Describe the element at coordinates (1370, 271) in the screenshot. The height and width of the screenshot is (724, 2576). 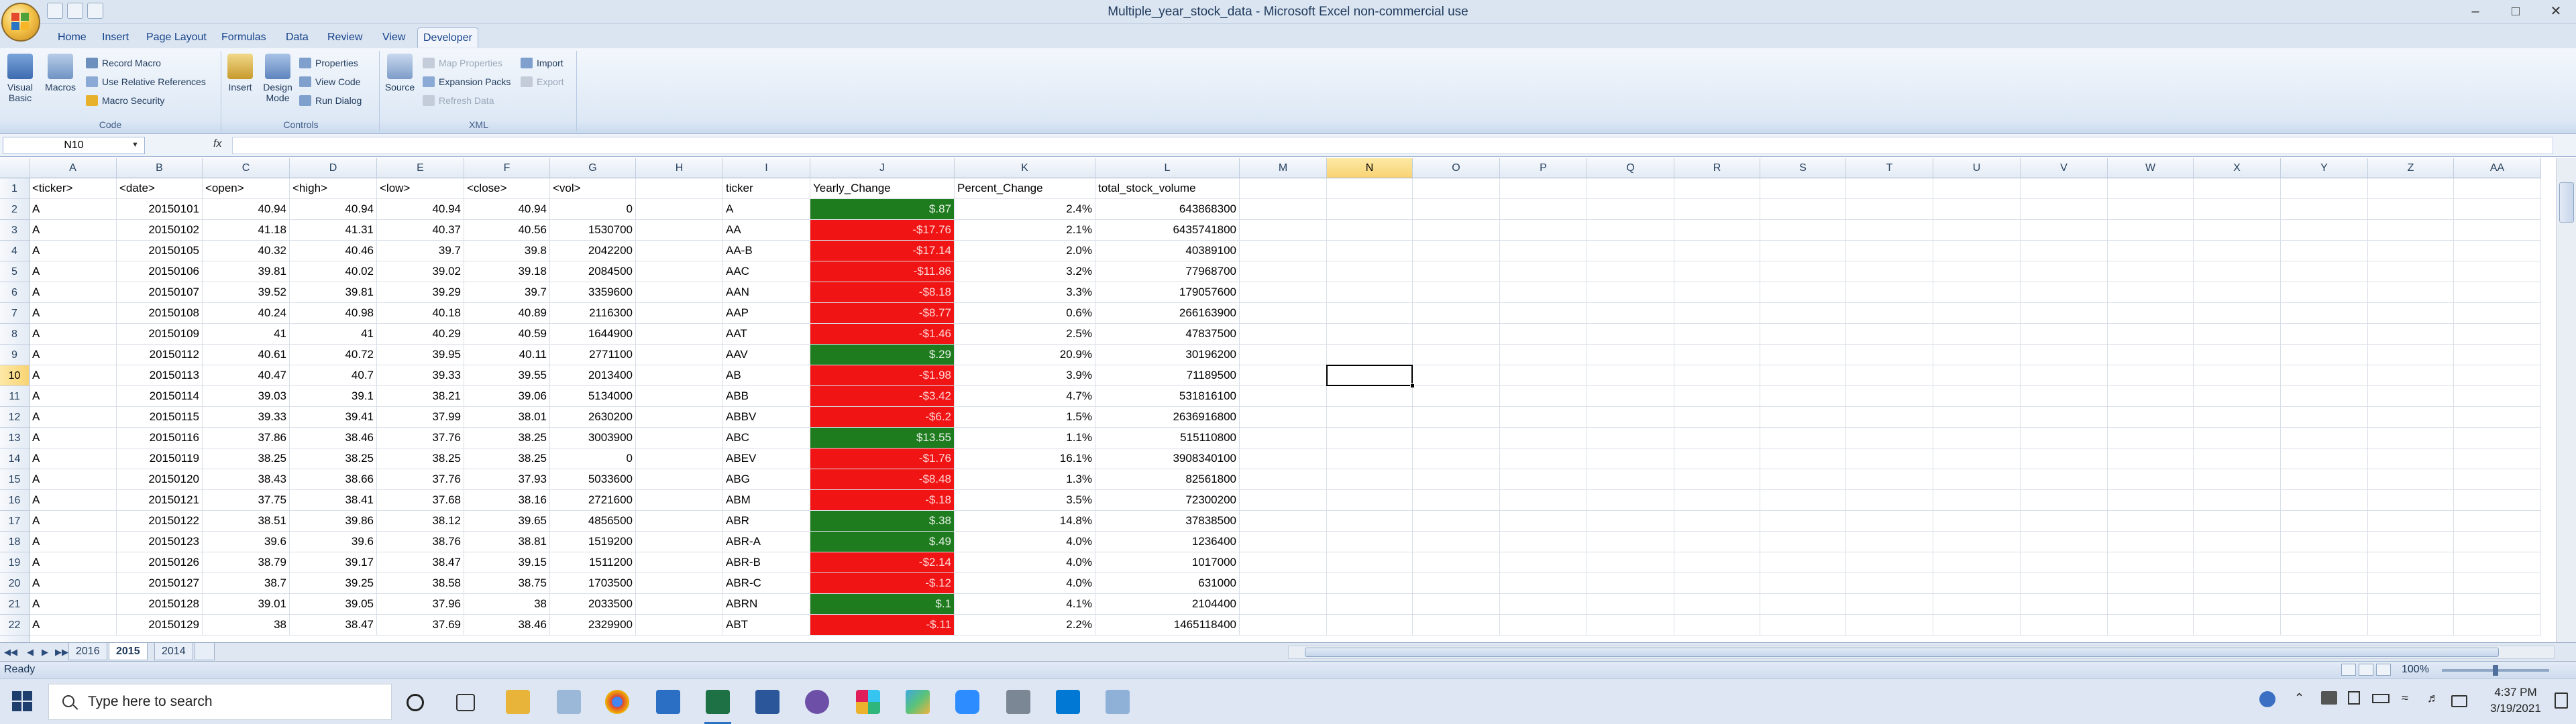
I see `cell-n5` at that location.